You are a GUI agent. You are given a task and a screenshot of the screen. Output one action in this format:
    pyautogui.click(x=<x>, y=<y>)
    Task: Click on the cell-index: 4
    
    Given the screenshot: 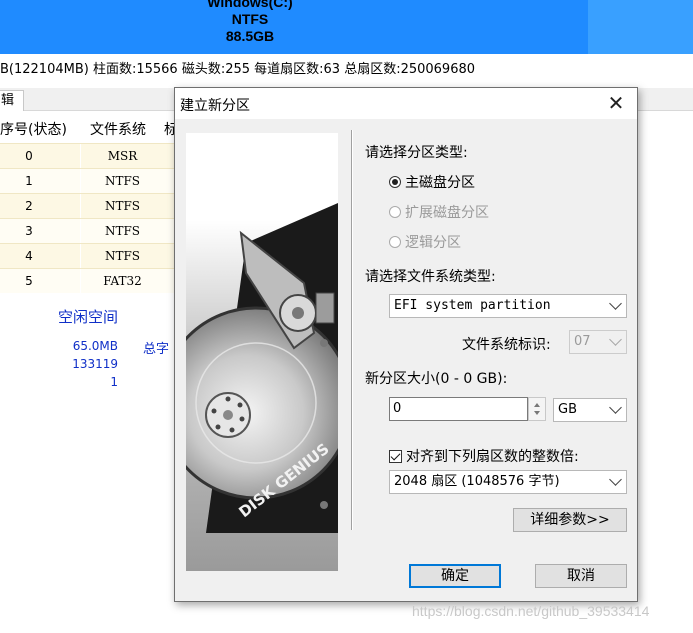 What is the action you would take?
    pyautogui.click(x=29, y=256)
    